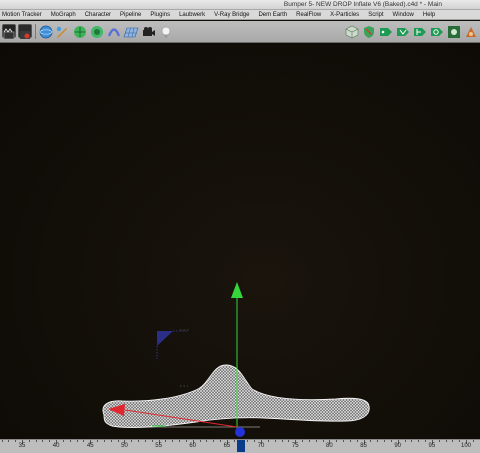 The height and width of the screenshot is (453, 480). Describe the element at coordinates (236, 396) in the screenshot. I see `inflated-mesh` at that location.